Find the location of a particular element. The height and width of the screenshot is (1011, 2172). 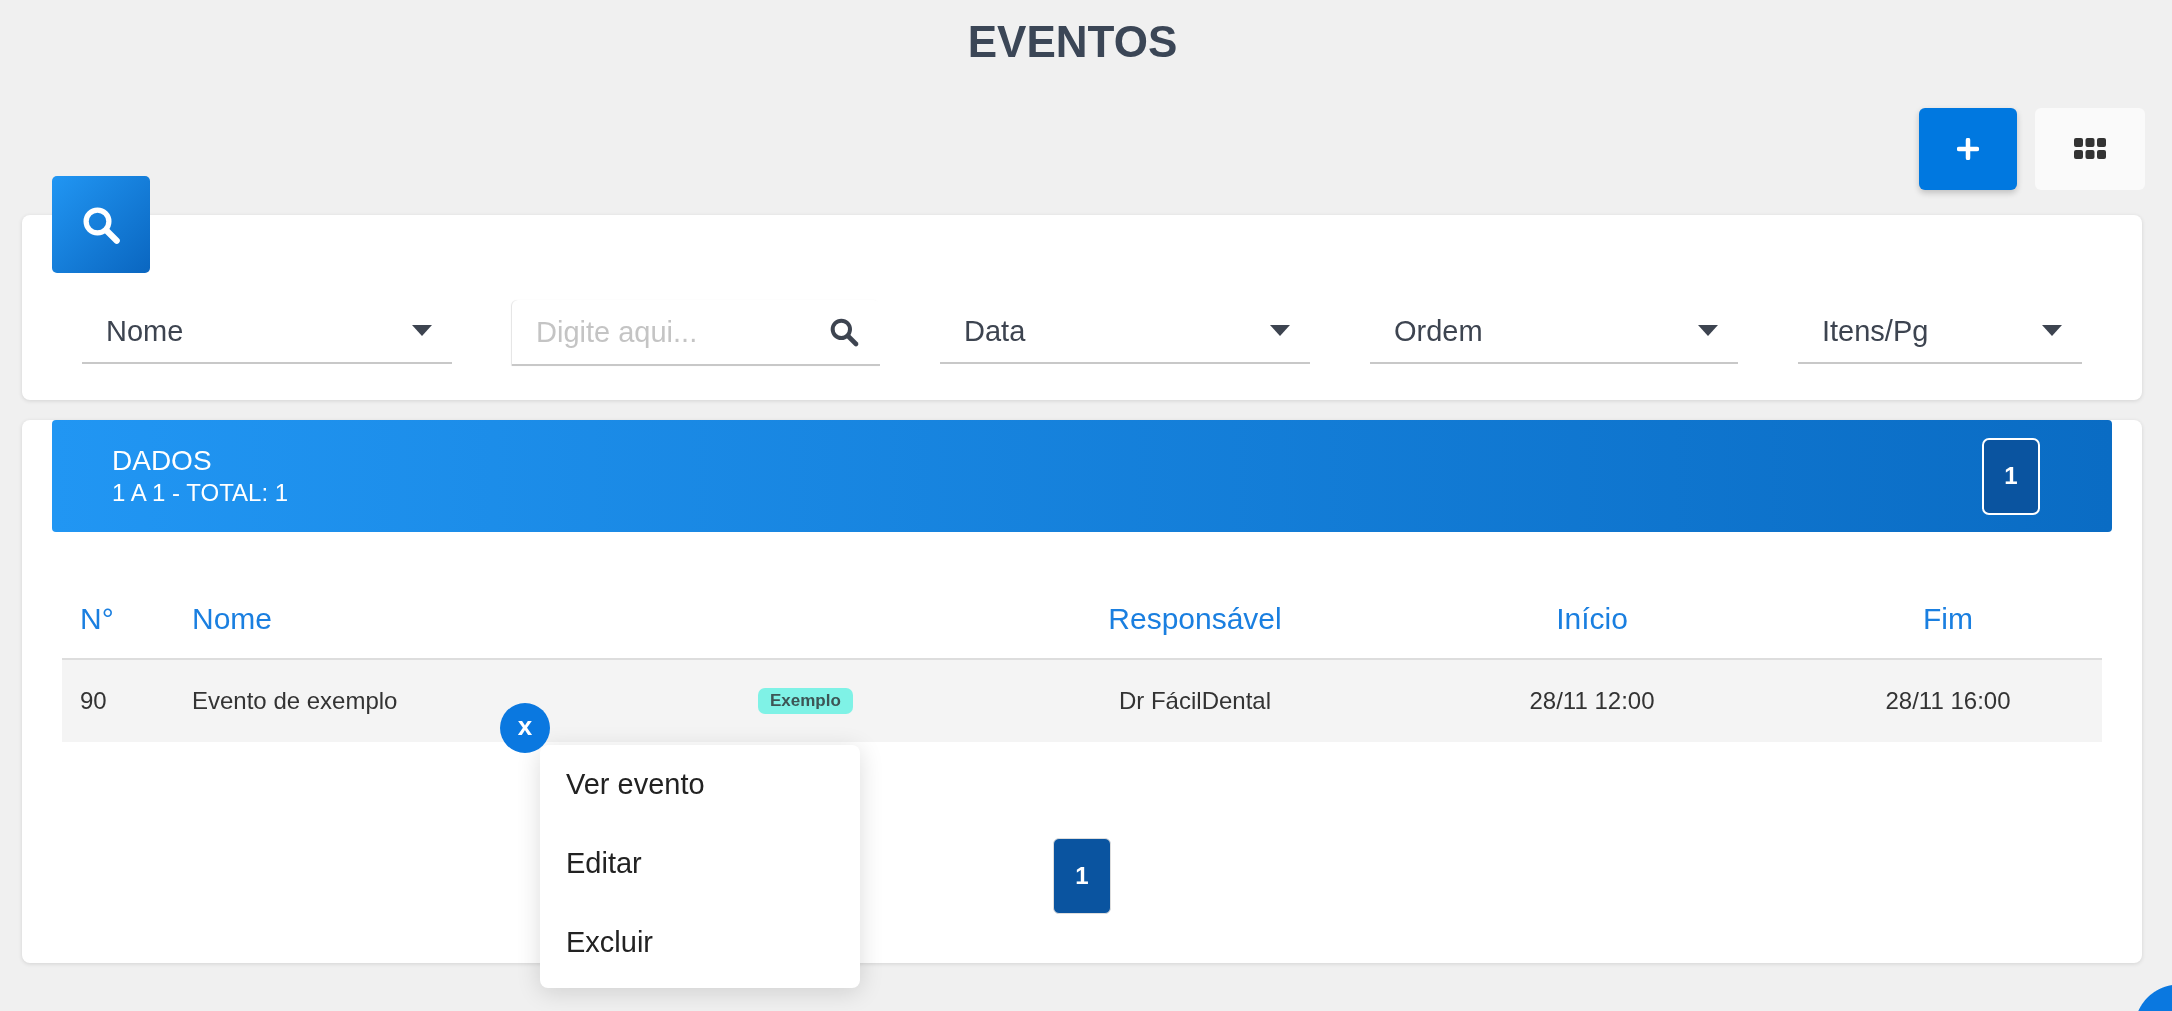

page-title: EVENTOS is located at coordinates (1072, 42).